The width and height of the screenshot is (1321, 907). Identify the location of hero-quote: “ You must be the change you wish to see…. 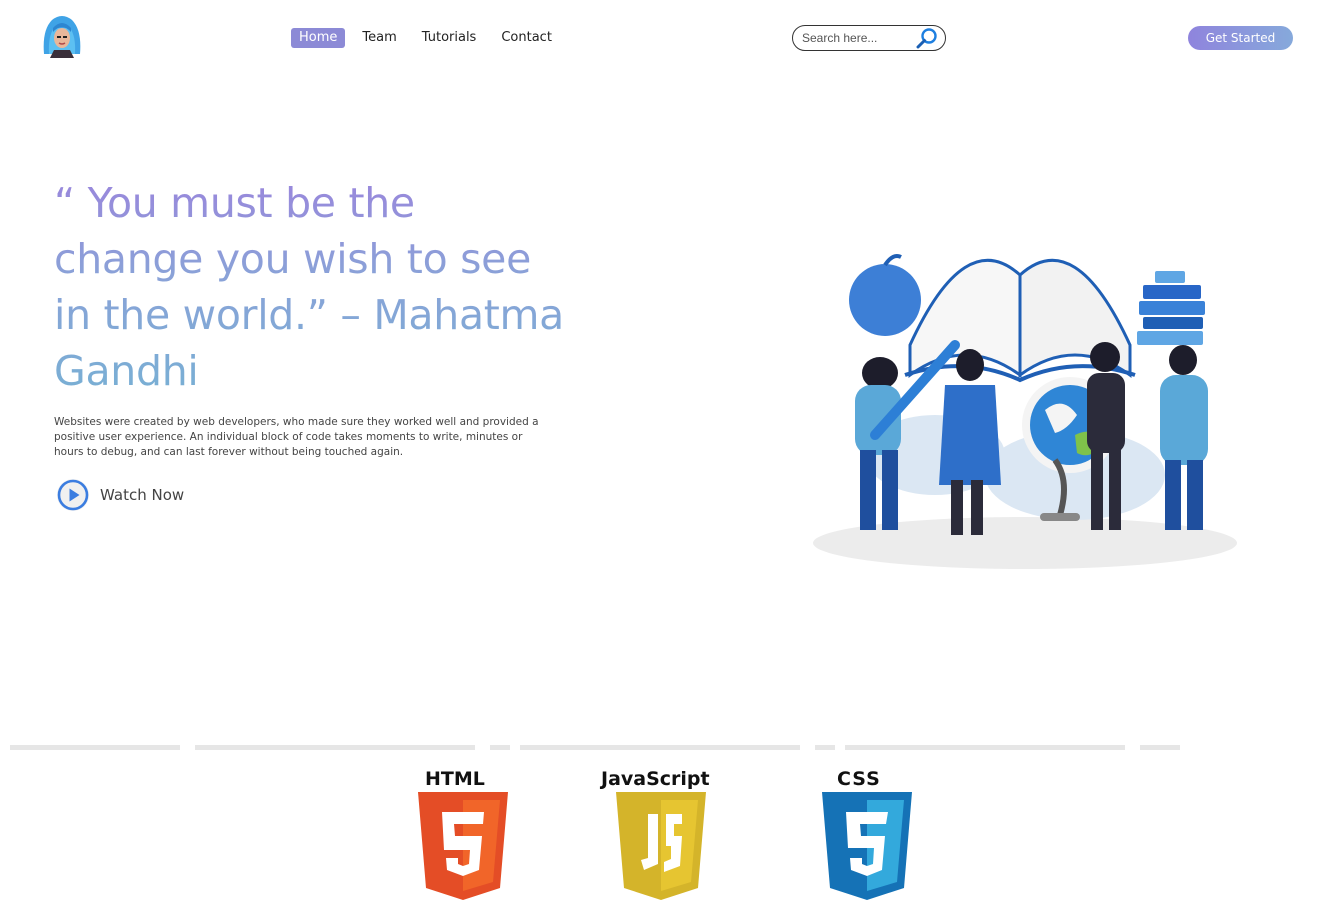
(309, 287).